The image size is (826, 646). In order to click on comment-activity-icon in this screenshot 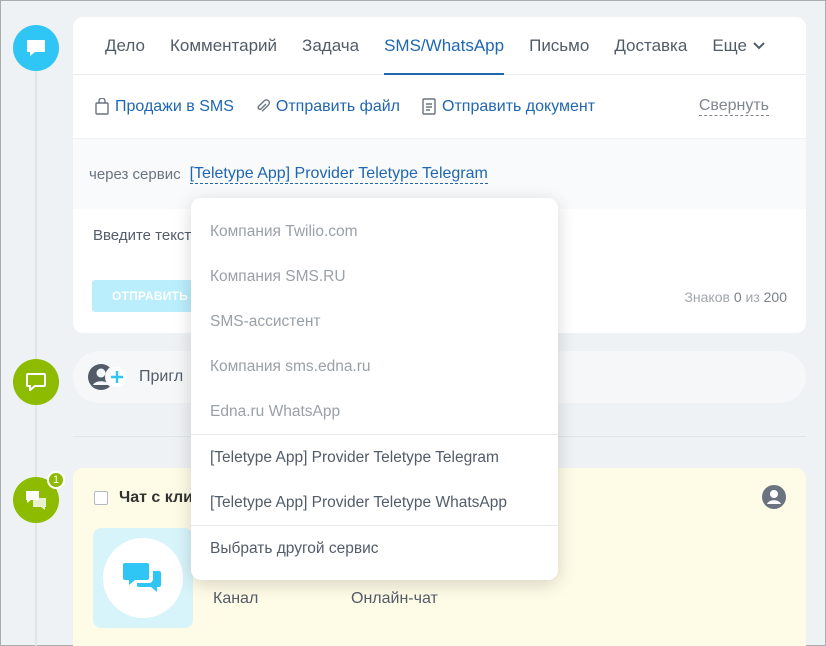, I will do `click(36, 382)`.